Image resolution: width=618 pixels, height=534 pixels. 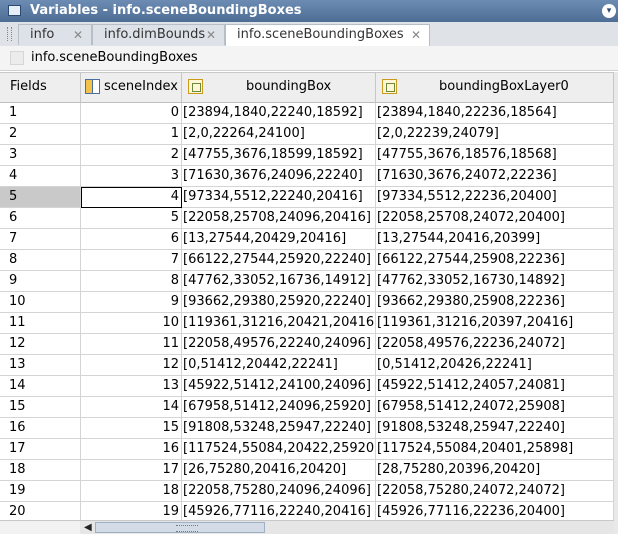 What do you see at coordinates (131, 260) in the screenshot?
I see `cell-sceneindex: 7` at bounding box center [131, 260].